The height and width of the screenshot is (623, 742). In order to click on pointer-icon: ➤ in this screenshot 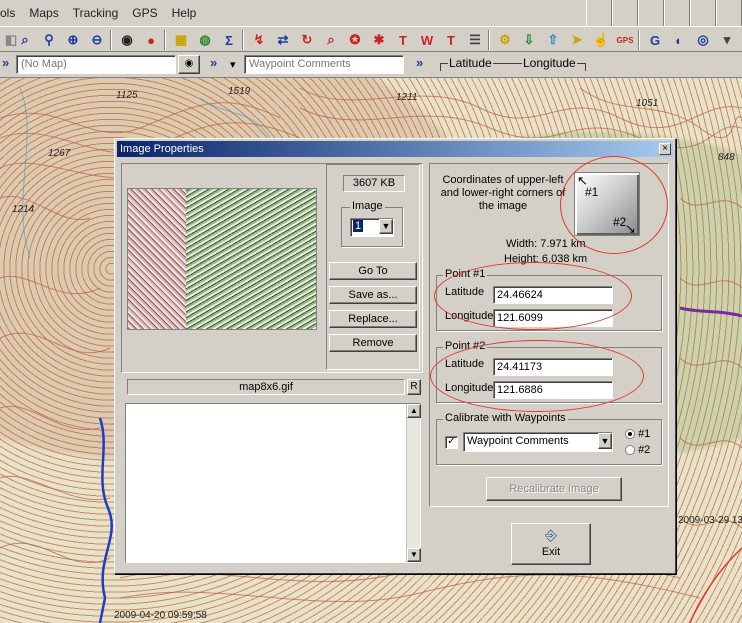, I will do `click(577, 40)`.